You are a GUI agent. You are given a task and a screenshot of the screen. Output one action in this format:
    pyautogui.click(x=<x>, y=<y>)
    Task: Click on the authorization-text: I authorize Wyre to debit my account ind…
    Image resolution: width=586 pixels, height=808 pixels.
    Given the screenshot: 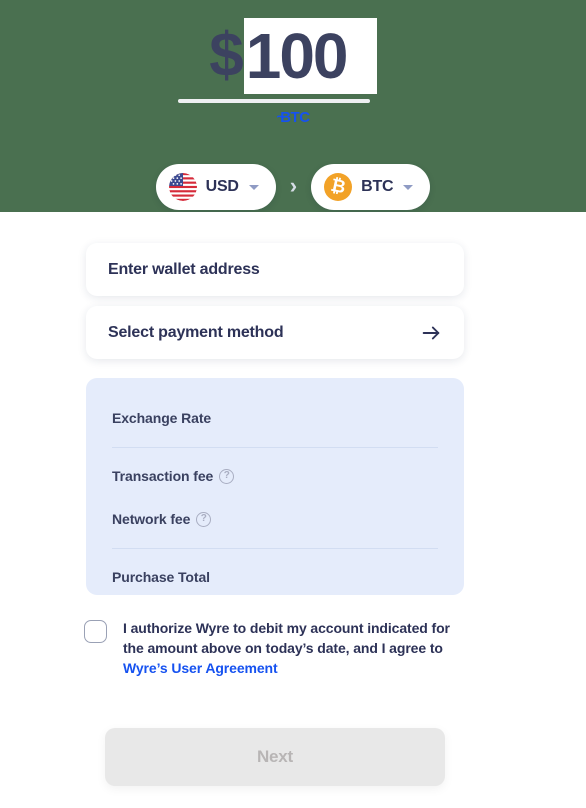 What is the action you would take?
    pyautogui.click(x=294, y=648)
    